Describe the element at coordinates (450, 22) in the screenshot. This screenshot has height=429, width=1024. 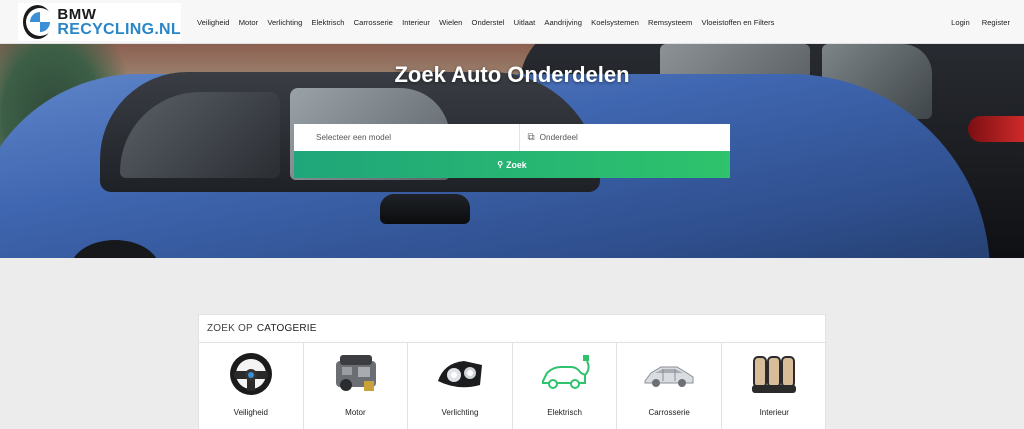
I see `nav-item-wielen: Wielen` at that location.